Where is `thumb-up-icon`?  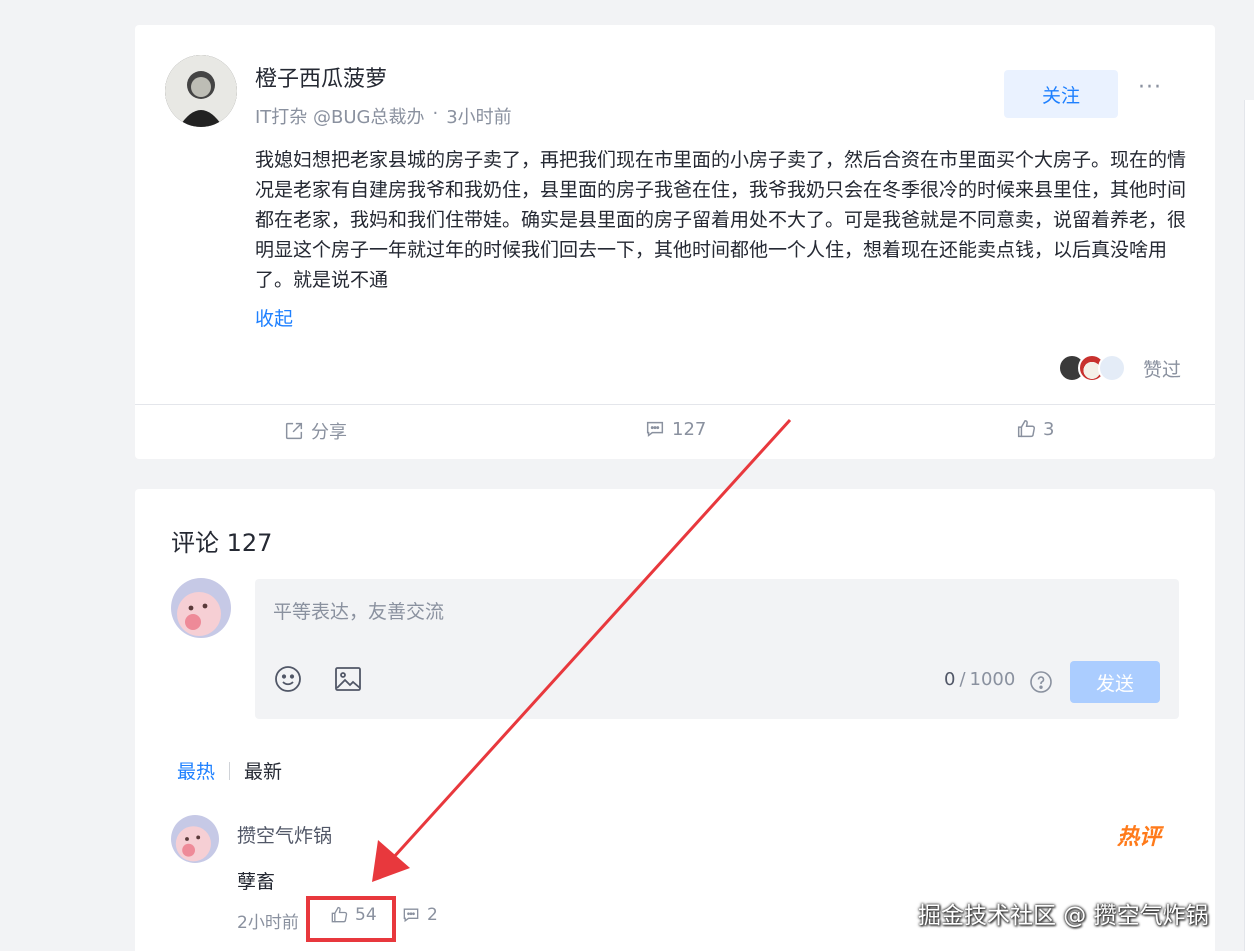
thumb-up-icon is located at coordinates (1026, 429).